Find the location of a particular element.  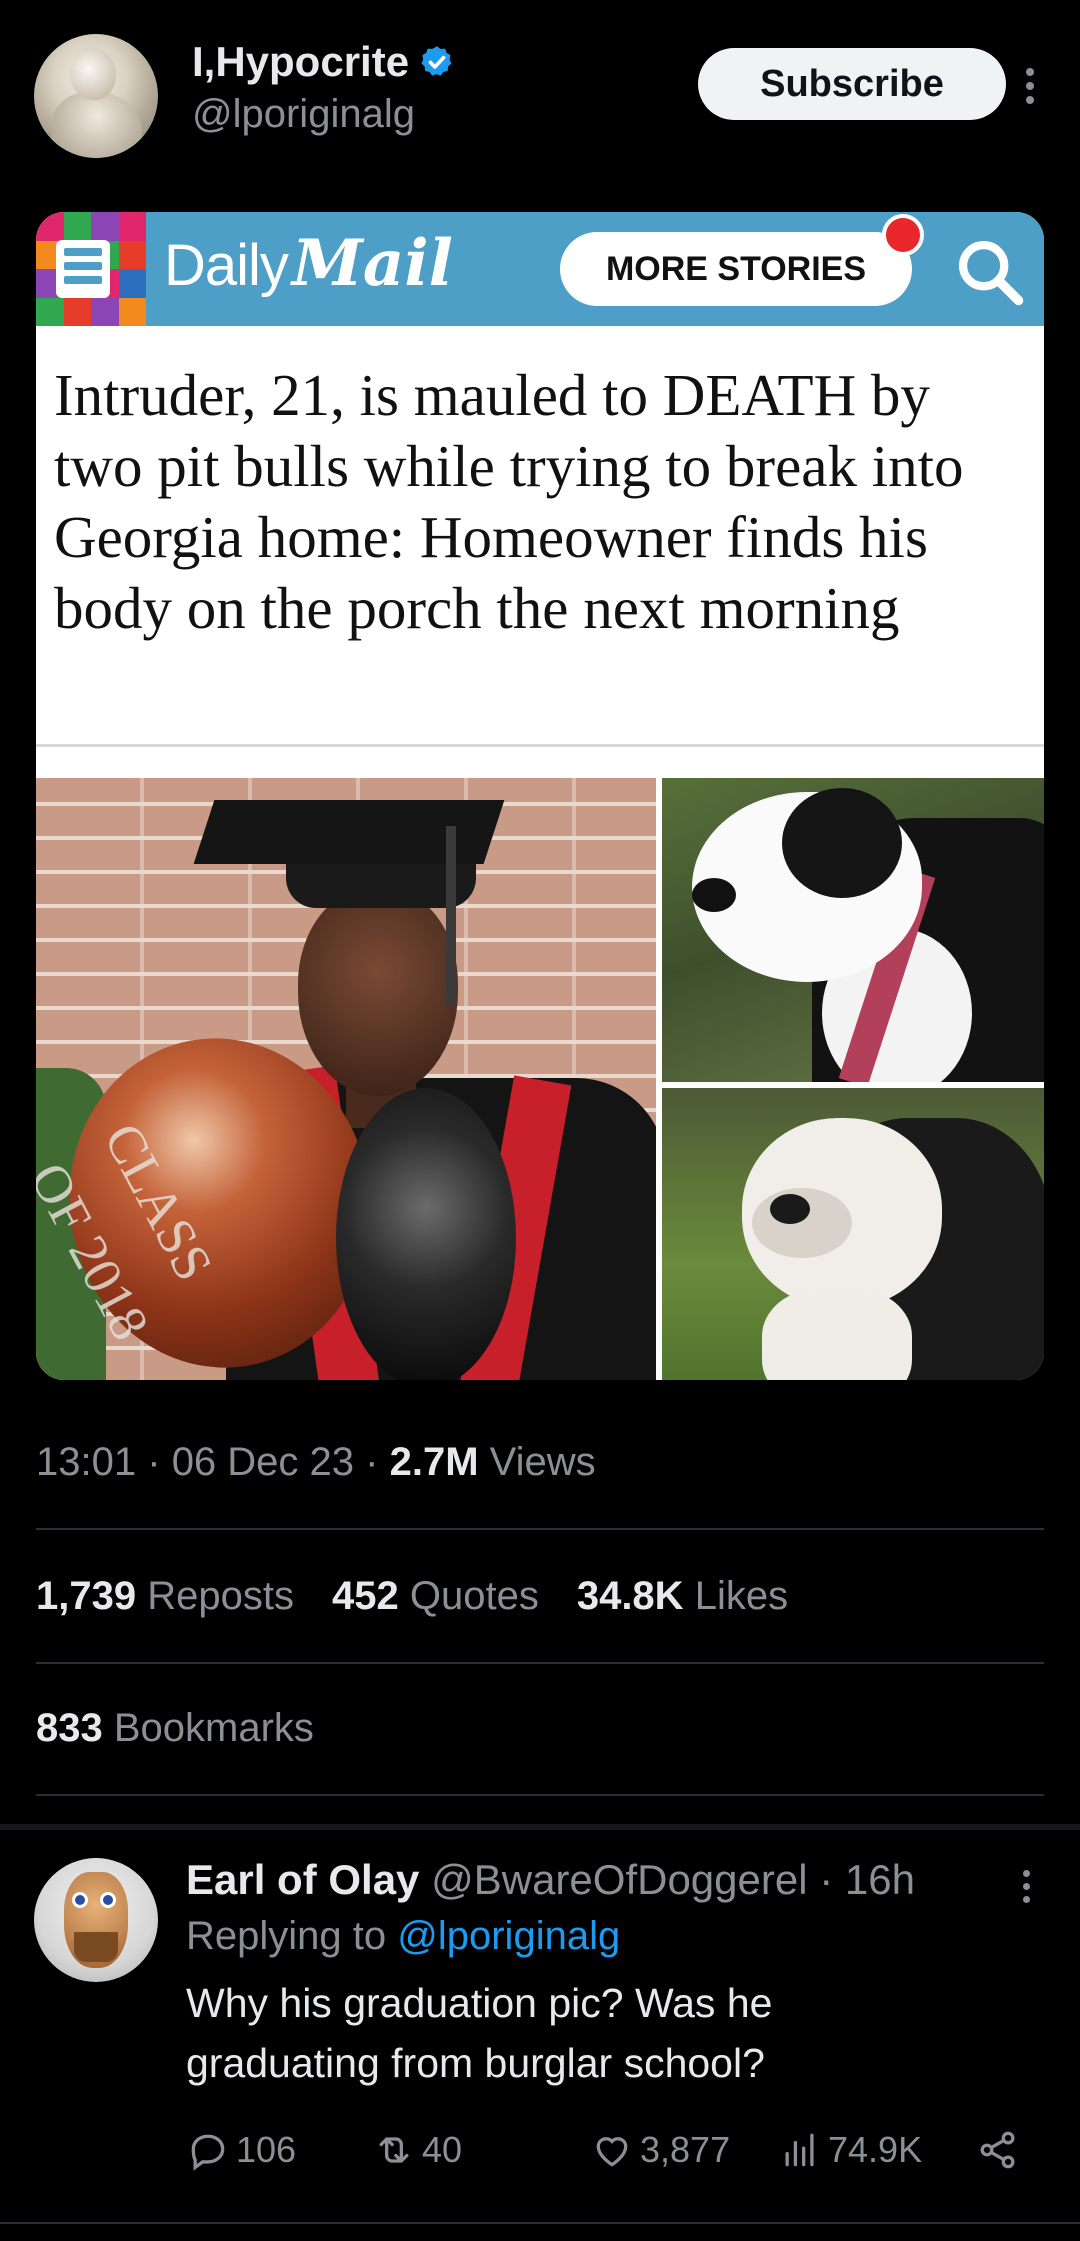

more-stories-button: MORE STORIES is located at coordinates (736, 269).